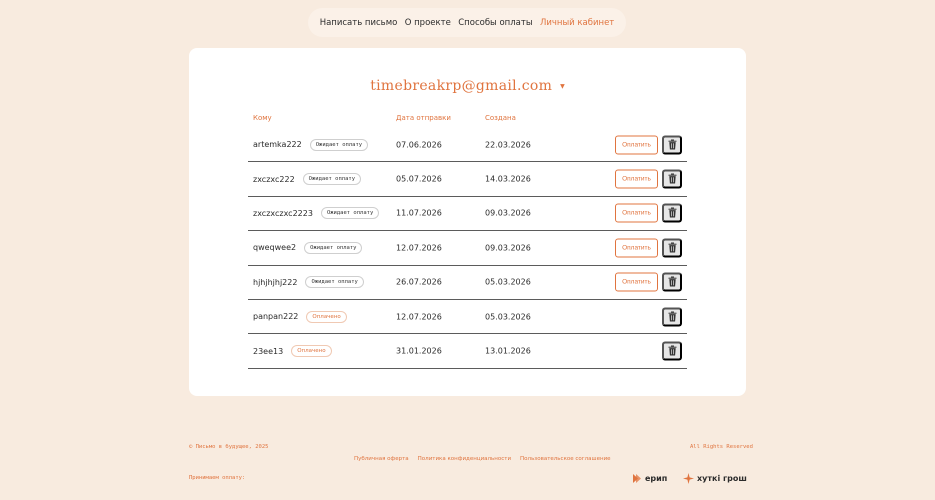 Image resolution: width=935 pixels, height=500 pixels. What do you see at coordinates (461, 86) in the screenshot?
I see `account-email: timebreakrp@gmail.com` at bounding box center [461, 86].